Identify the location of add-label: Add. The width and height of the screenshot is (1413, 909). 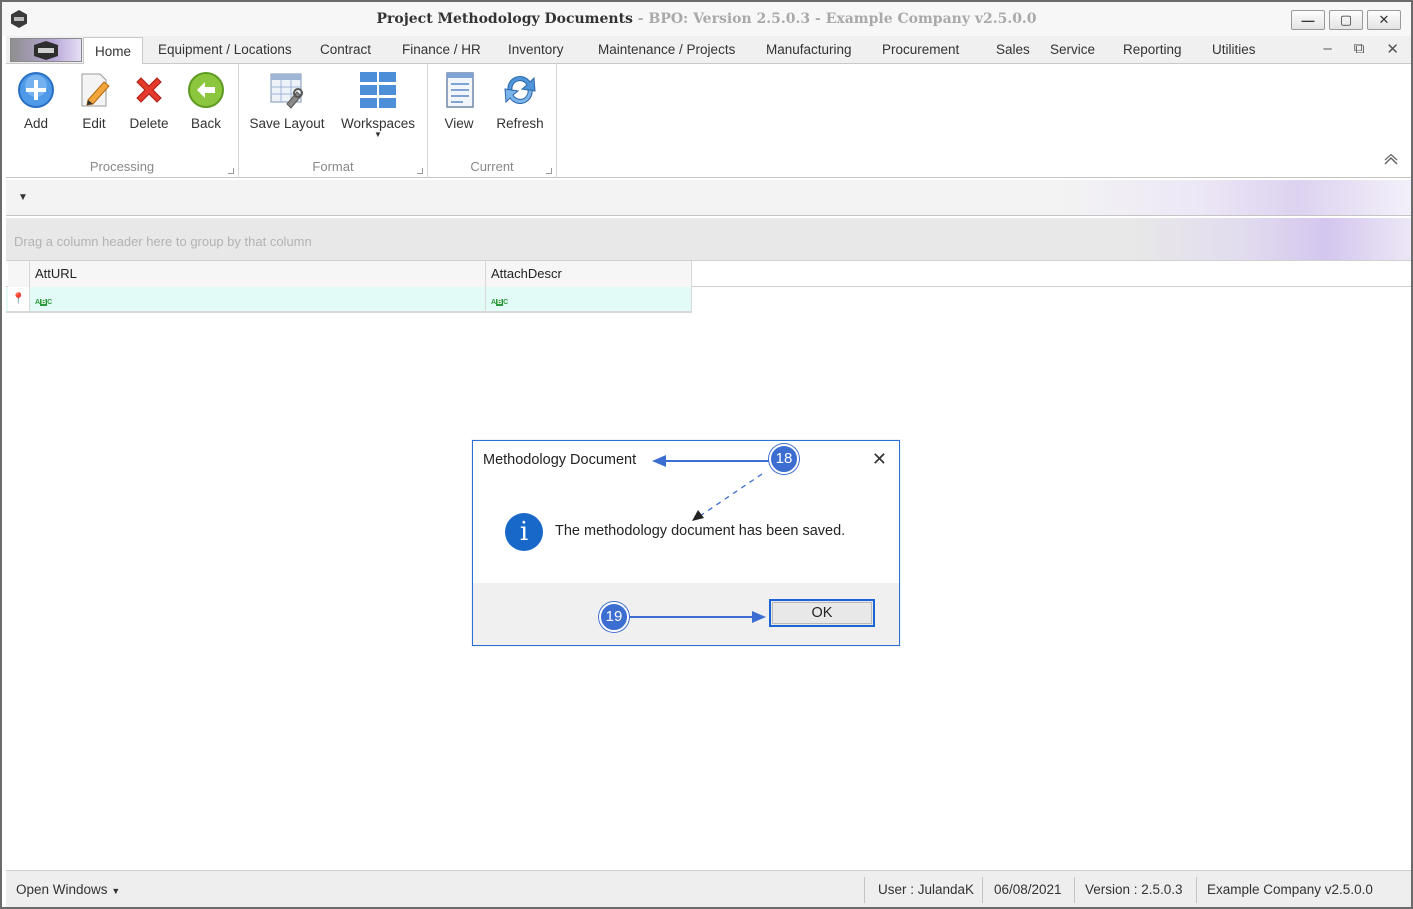
(36, 123).